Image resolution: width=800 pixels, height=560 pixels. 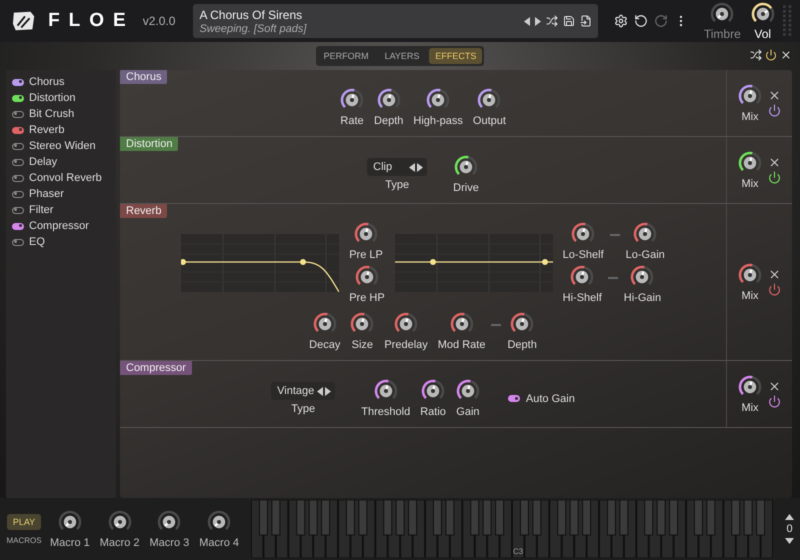 I want to click on knob-label: Macro 3, so click(x=170, y=542).